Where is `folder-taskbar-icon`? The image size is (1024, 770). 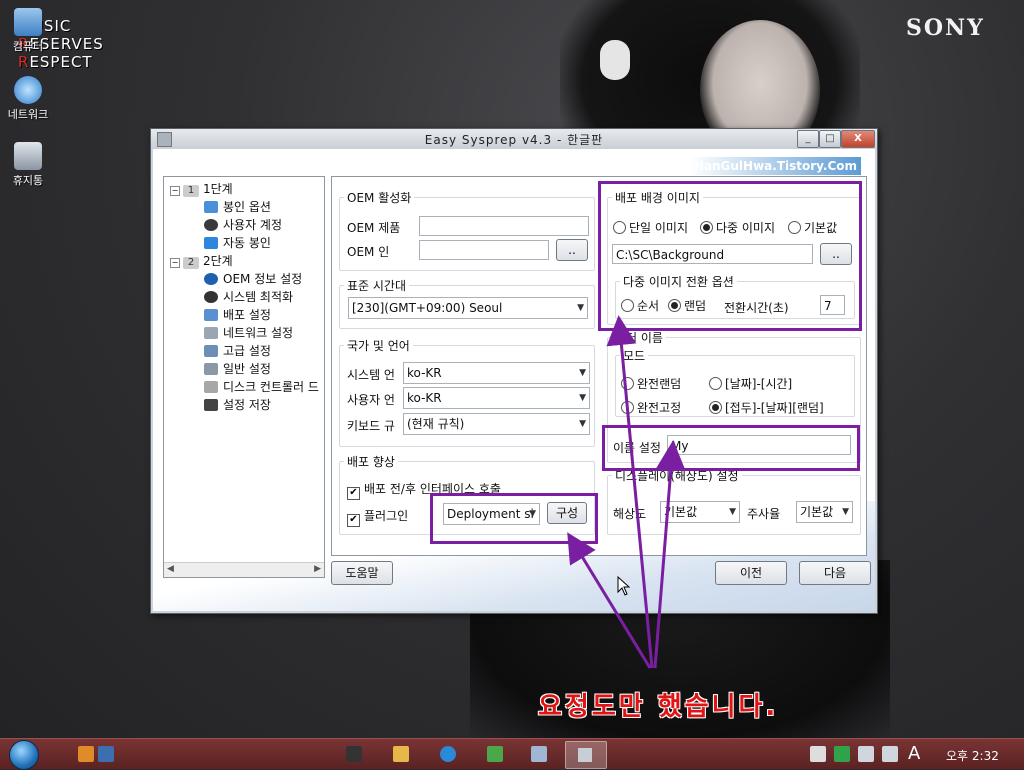 folder-taskbar-icon is located at coordinates (401, 754).